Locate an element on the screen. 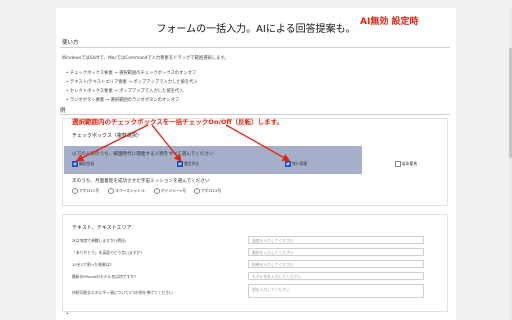 This screenshot has width=512, height=320. text-input: 結果を入力してください is located at coordinates (336, 264).